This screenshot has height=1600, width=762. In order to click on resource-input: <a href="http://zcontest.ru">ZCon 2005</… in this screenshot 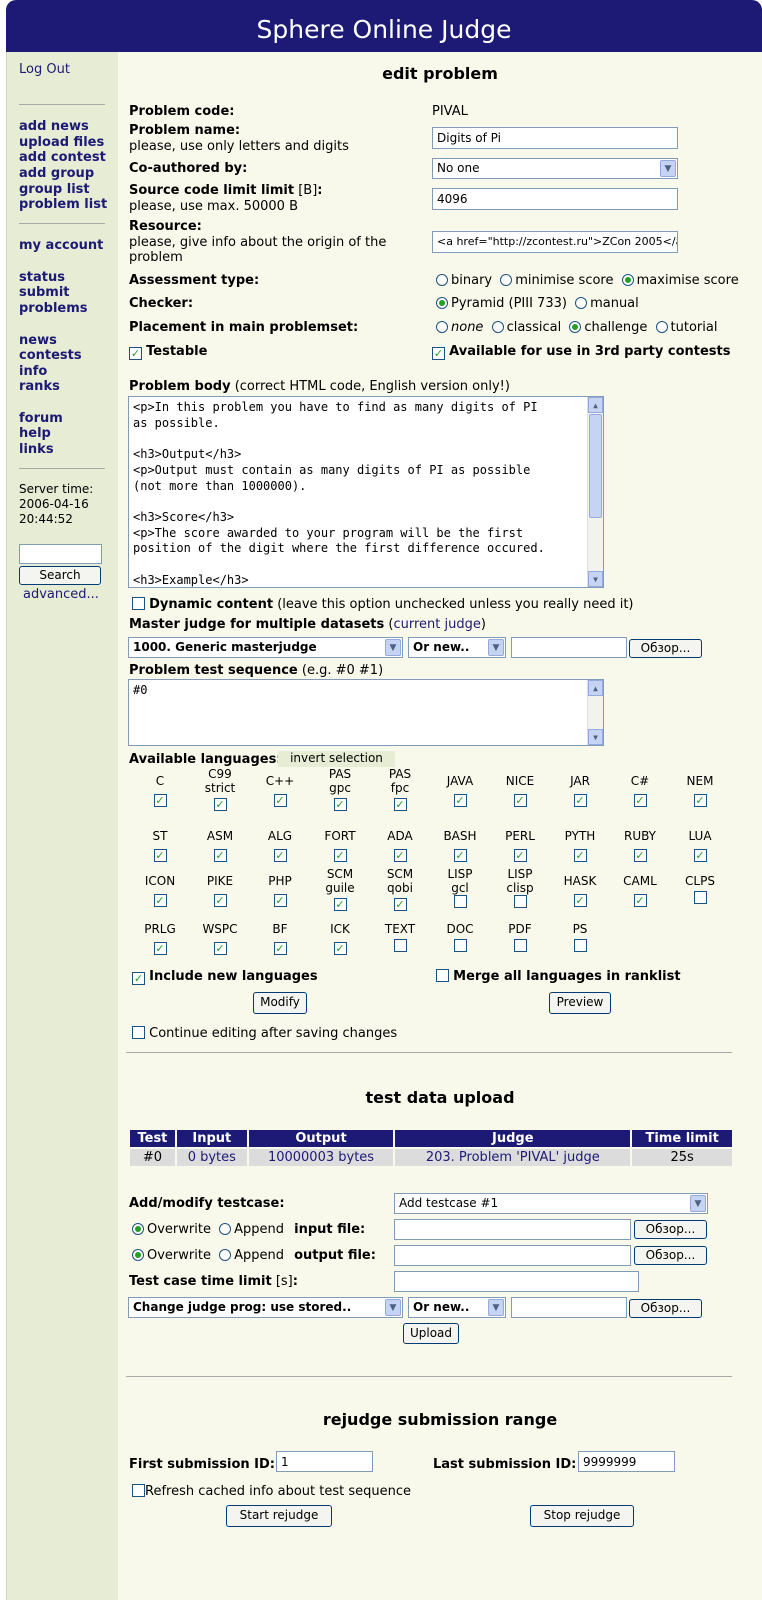, I will do `click(555, 242)`.